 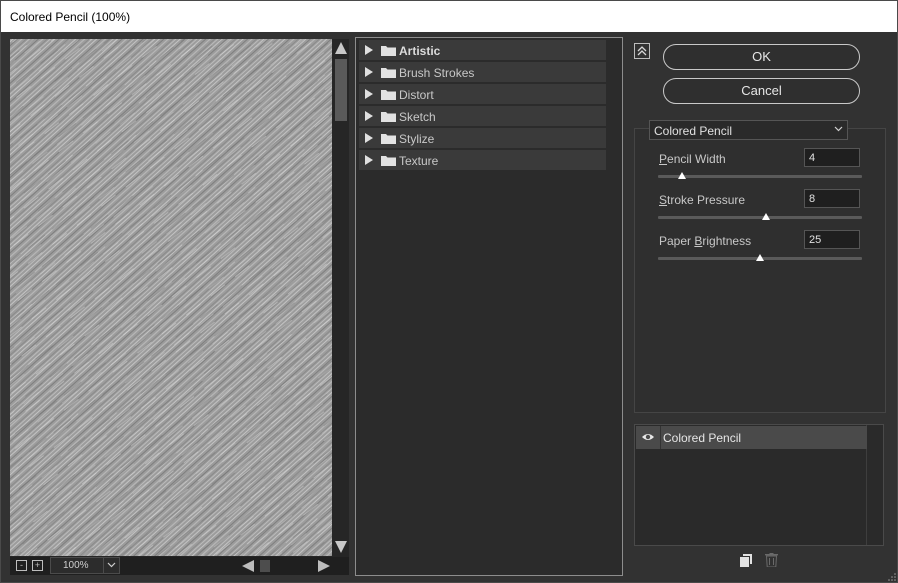 What do you see at coordinates (248, 566) in the screenshot?
I see `scroll-left-arrow-icon` at bounding box center [248, 566].